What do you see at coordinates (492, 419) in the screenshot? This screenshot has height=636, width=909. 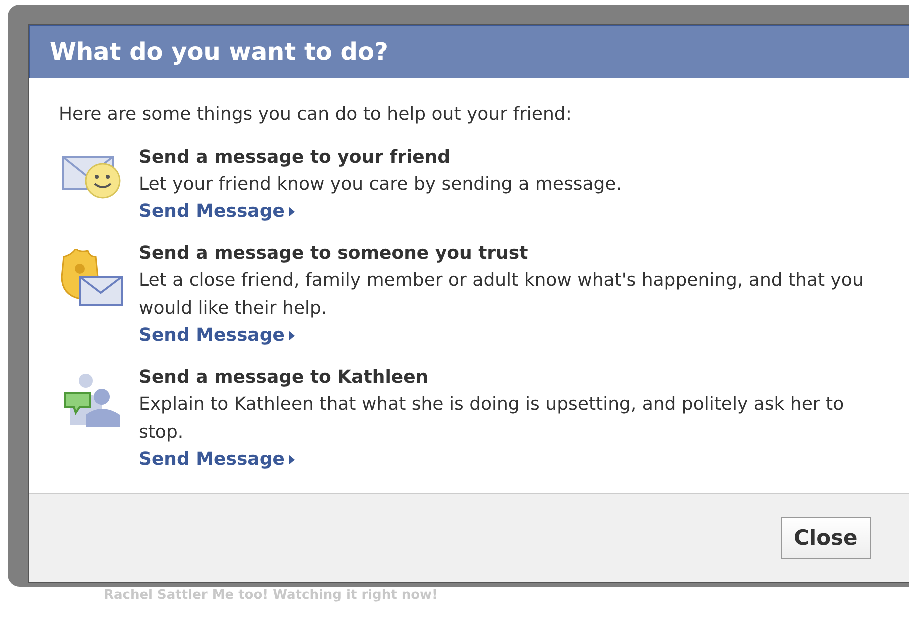 I see `option-description: Explain to Kathleen that what she is doing is upsetting, and politely ask her to stop.` at bounding box center [492, 419].